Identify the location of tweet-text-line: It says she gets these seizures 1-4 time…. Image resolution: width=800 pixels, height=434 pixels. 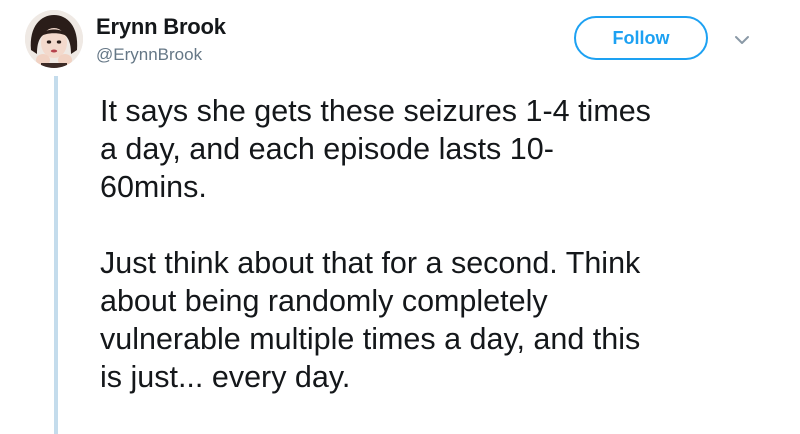
(375, 111).